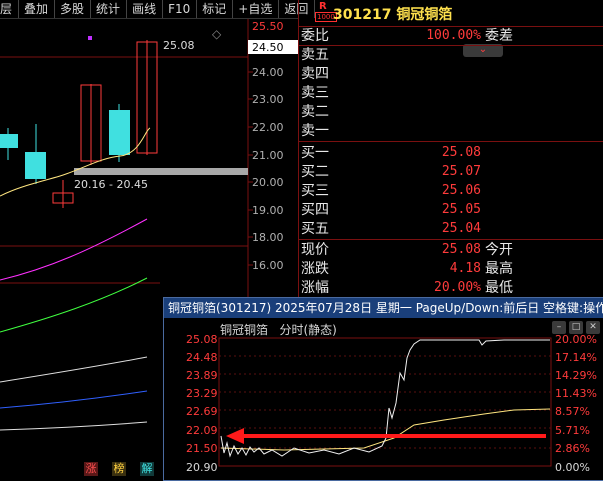 The image size is (603, 481). Describe the element at coordinates (385, 398) in the screenshot. I see `intraday-price-line` at that location.